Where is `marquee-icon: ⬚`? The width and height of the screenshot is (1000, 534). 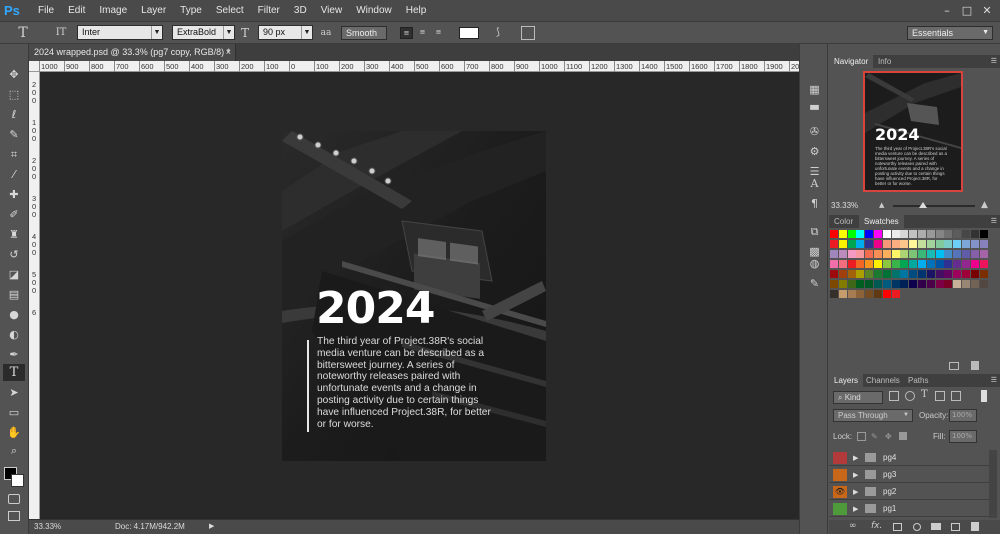 marquee-icon: ⬚ is located at coordinates (14, 94).